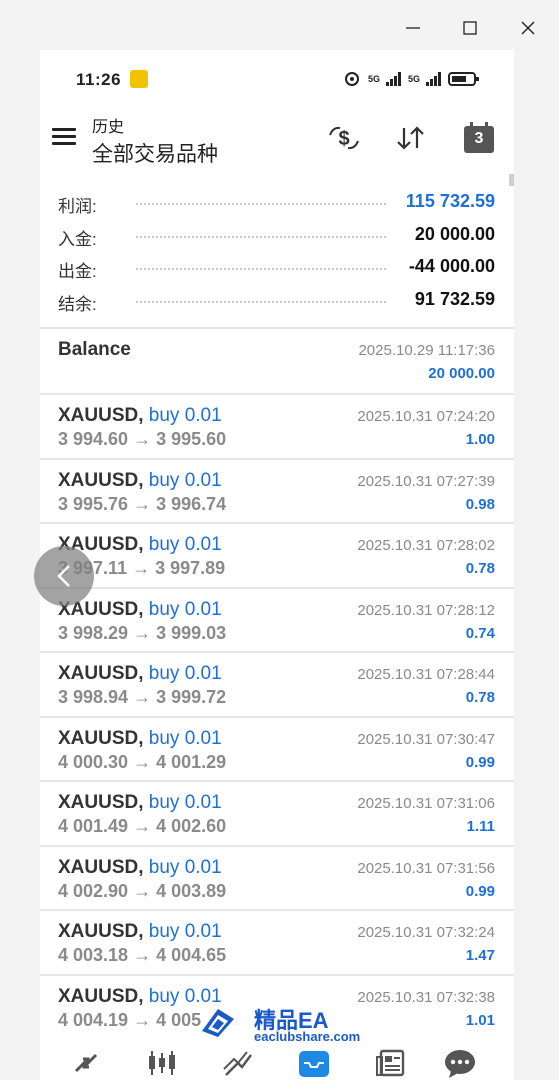 The height and width of the screenshot is (1080, 559). Describe the element at coordinates (460, 1062) in the screenshot. I see `nav-messages` at that location.